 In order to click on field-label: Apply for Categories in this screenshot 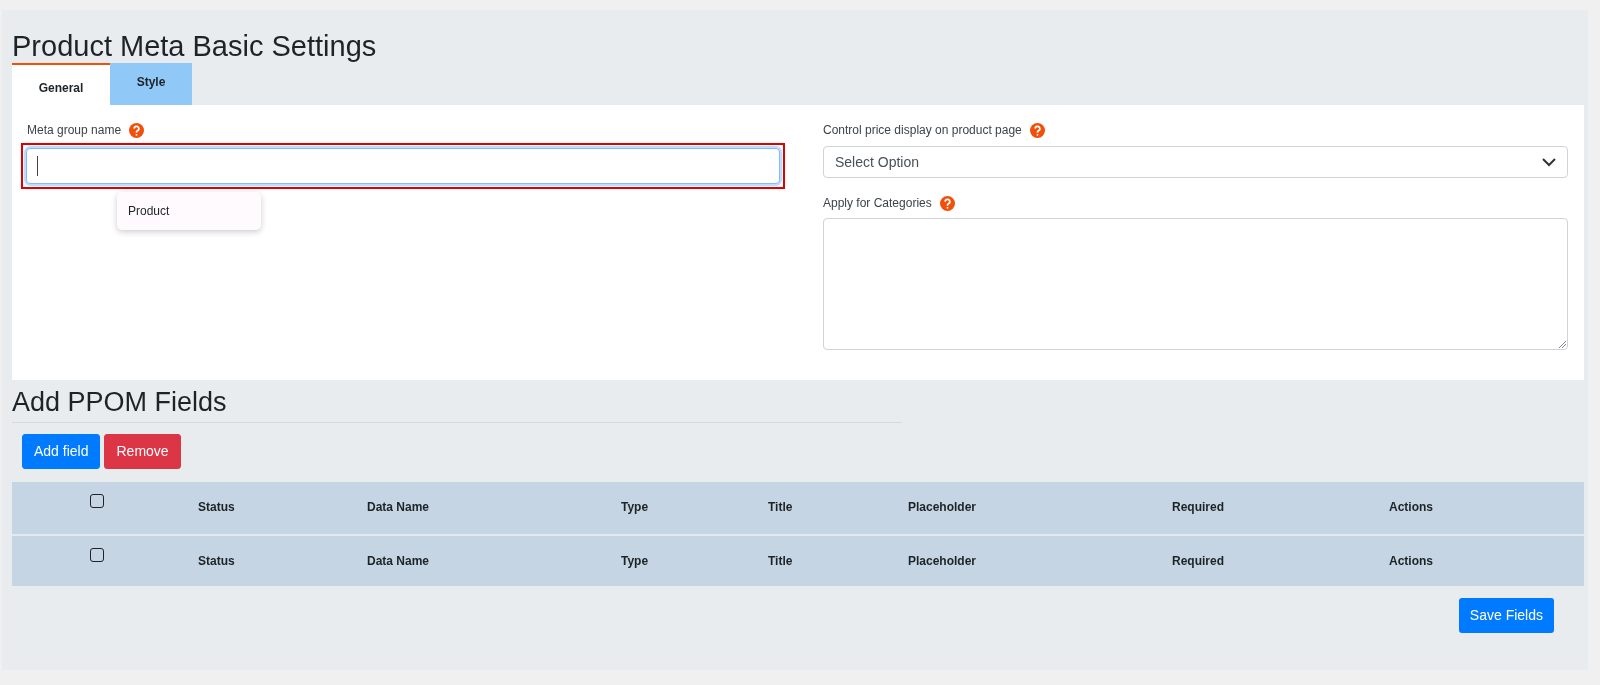, I will do `click(877, 203)`.